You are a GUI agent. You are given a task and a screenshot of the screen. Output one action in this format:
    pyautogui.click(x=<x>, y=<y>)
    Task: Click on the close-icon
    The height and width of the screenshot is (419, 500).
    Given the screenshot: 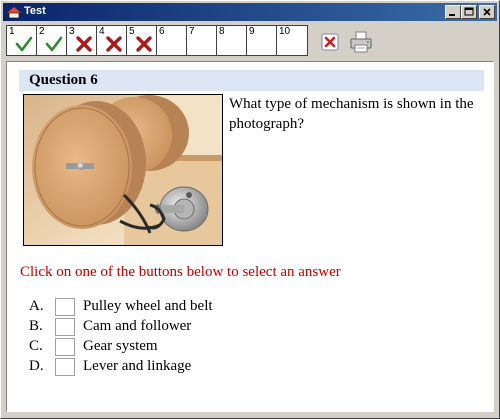 What is the action you would take?
    pyautogui.click(x=487, y=12)
    